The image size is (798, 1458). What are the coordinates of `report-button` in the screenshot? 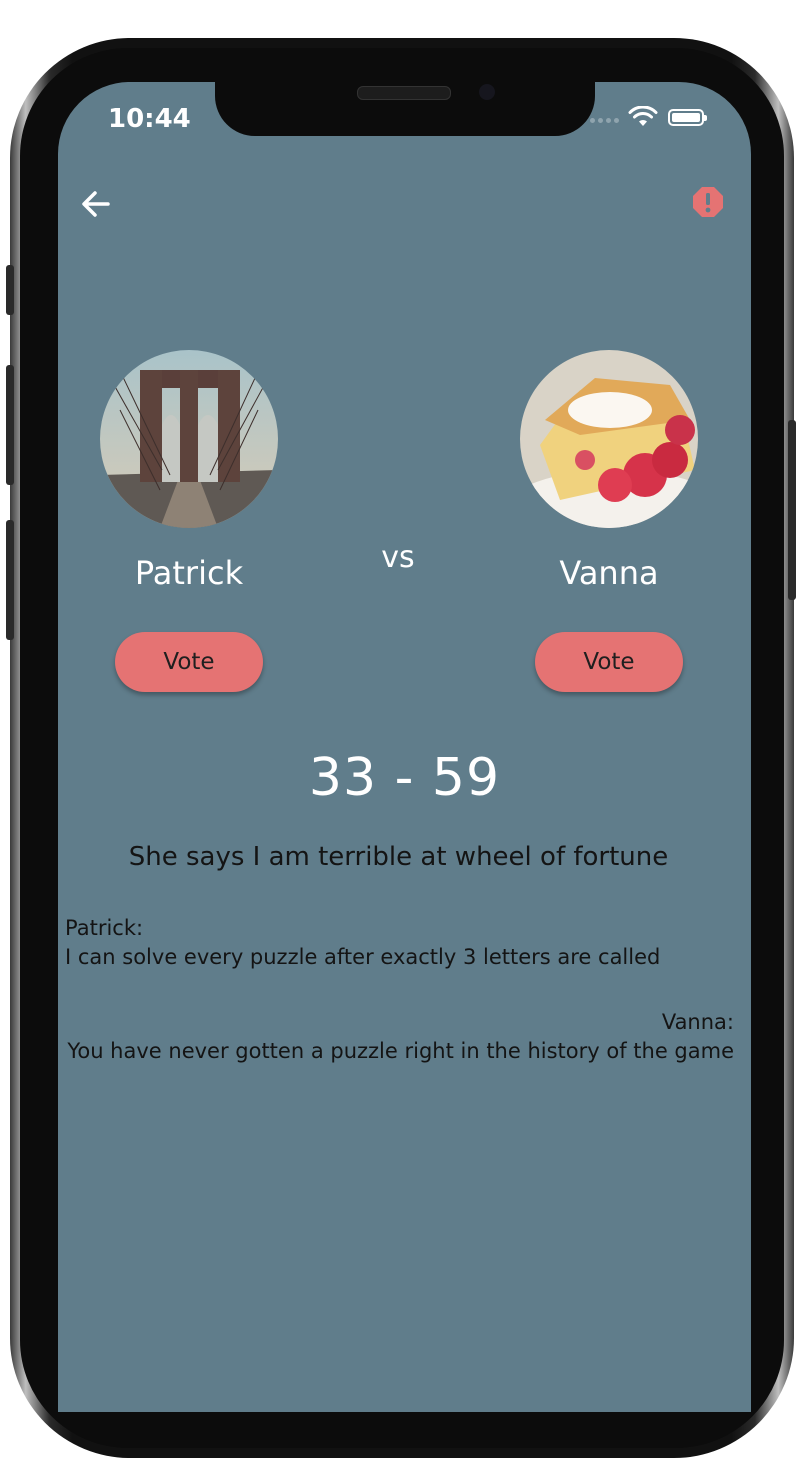 It's located at (708, 202).